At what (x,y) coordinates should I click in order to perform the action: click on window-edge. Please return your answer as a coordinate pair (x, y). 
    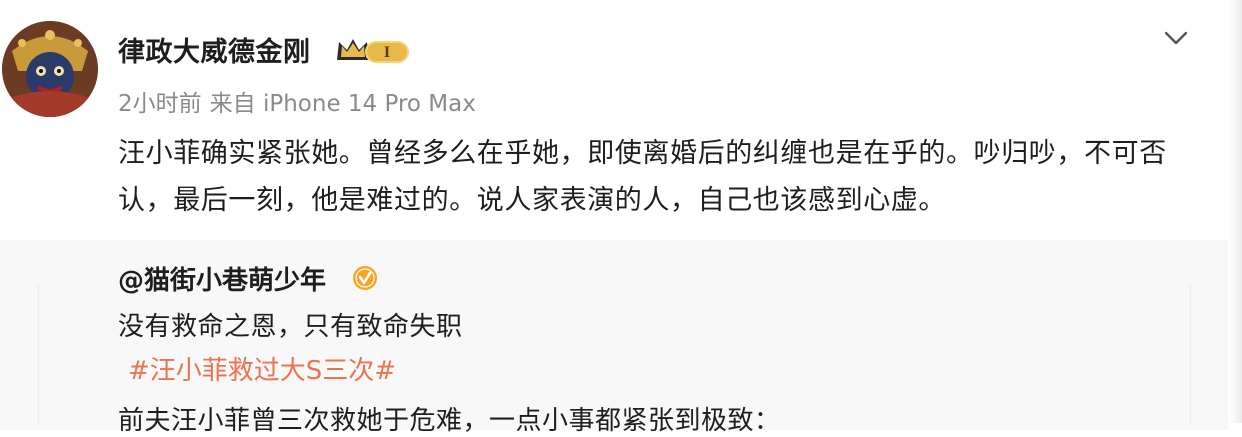
    Looking at the image, I should click on (1236, 211).